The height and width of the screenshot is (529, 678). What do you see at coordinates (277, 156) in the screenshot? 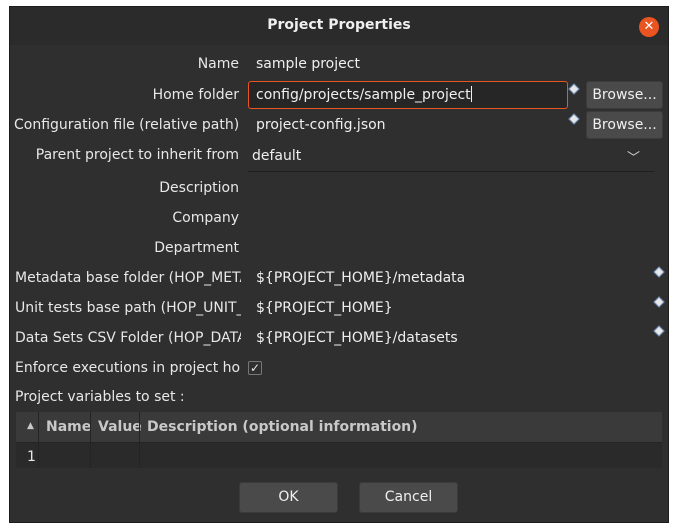
I see `parent-project-value: default` at bounding box center [277, 156].